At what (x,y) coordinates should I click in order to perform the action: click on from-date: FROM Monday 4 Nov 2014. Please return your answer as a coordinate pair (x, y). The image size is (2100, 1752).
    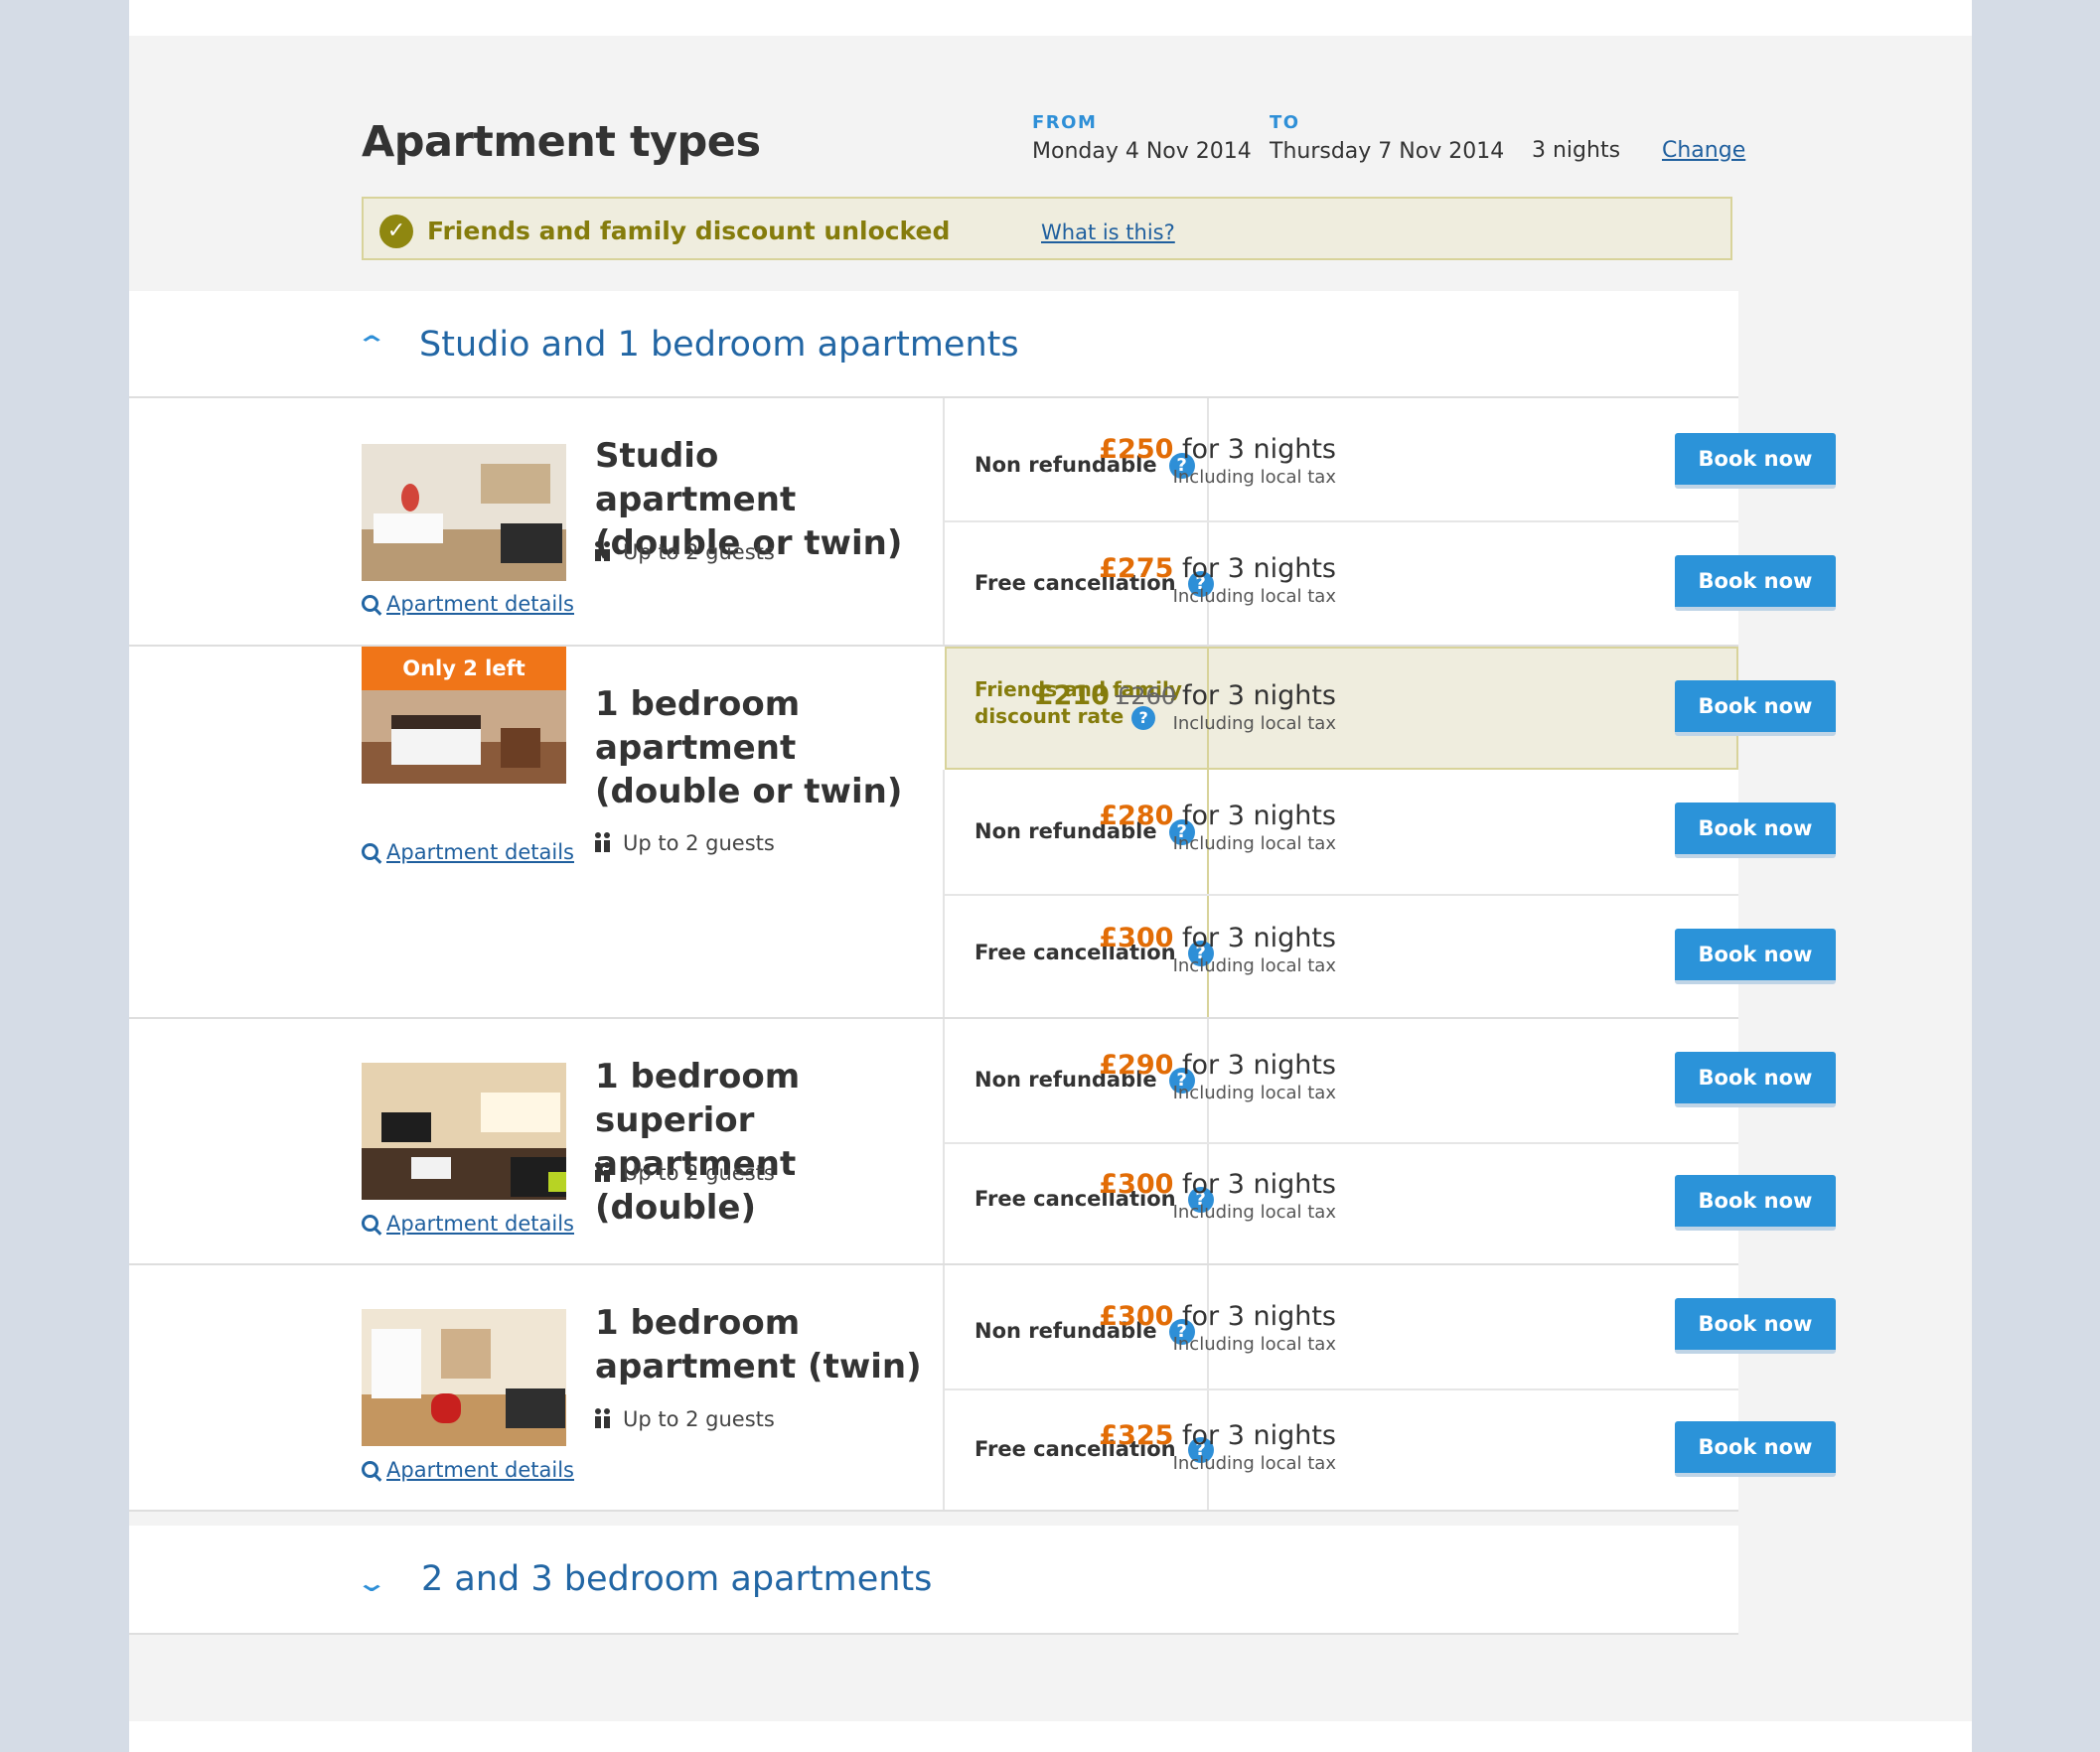
    Looking at the image, I should click on (1142, 138).